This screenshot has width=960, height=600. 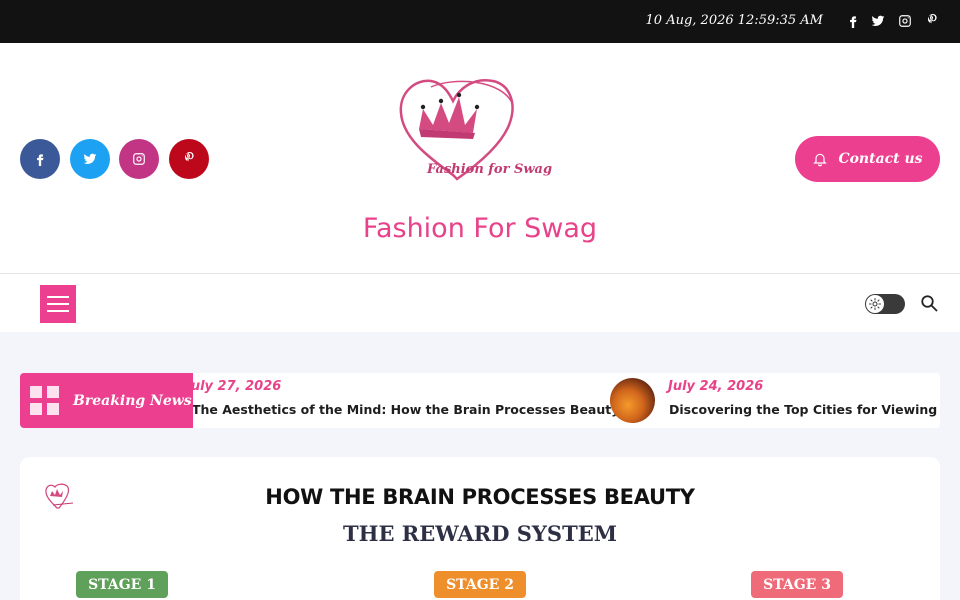 I want to click on search-icon, so click(x=929, y=303).